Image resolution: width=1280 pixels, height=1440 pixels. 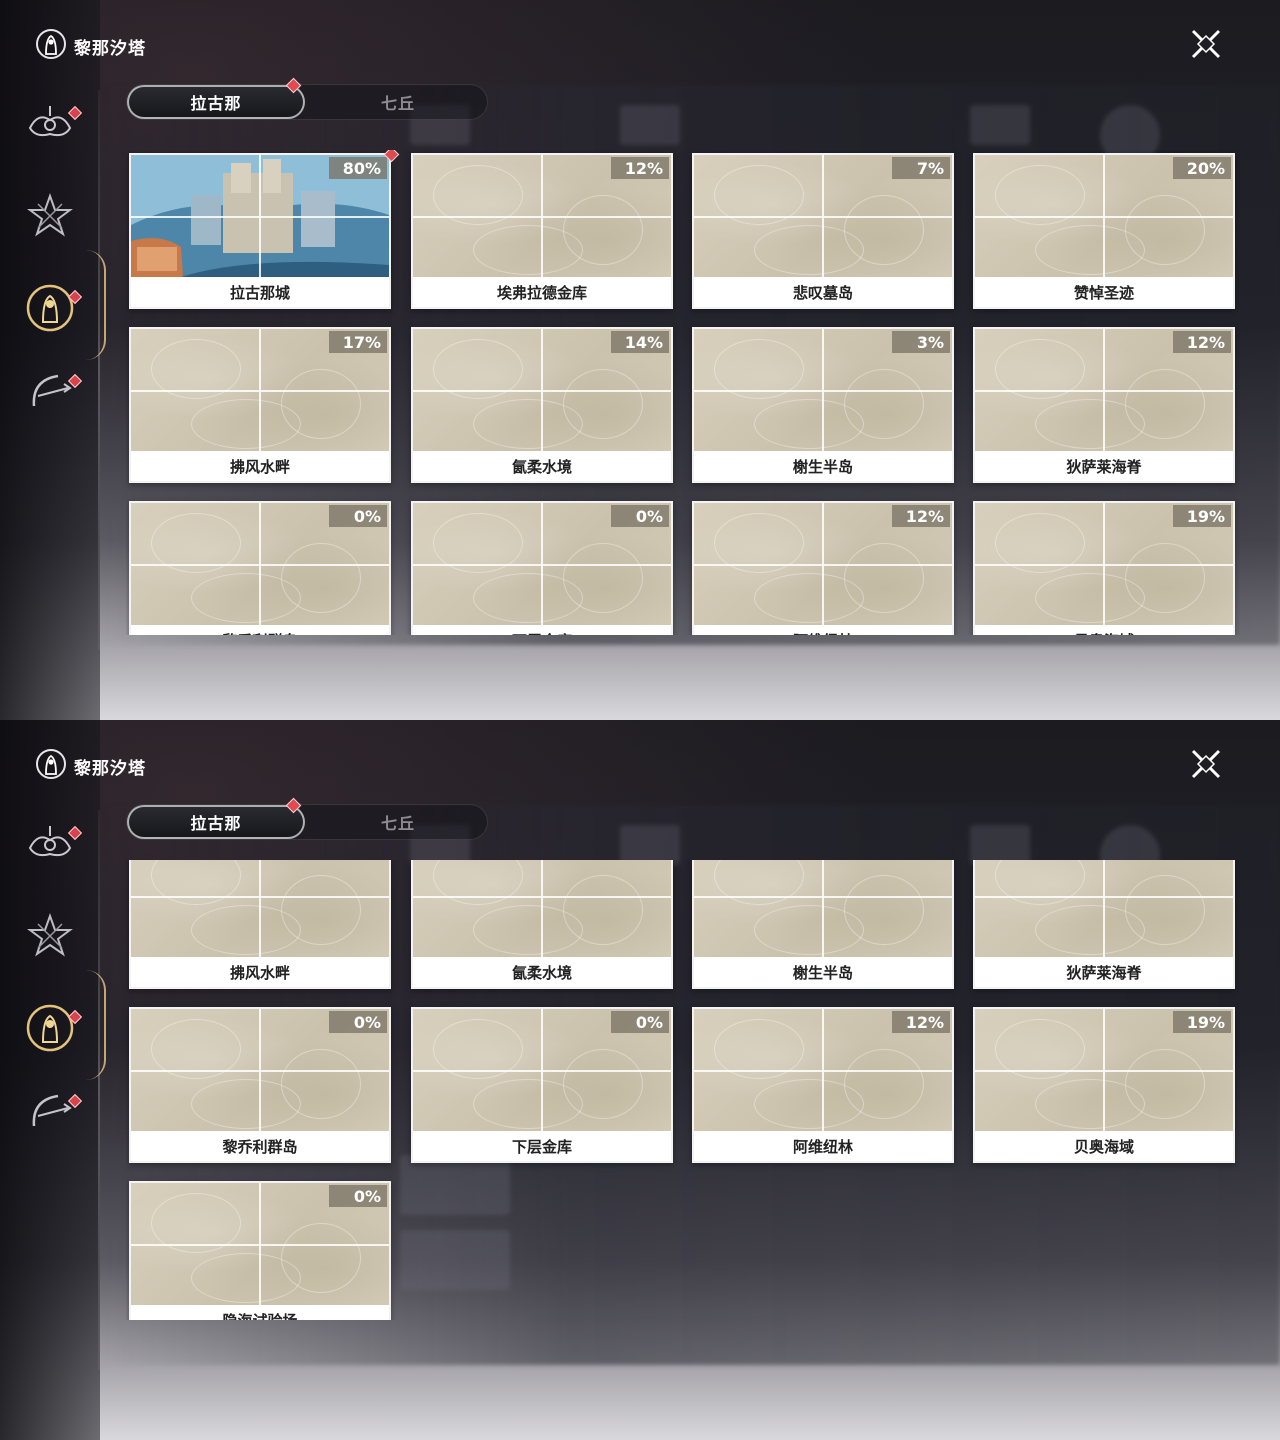 What do you see at coordinates (264, 229) in the screenshot?
I see `region-card: 80% 拉古那城` at bounding box center [264, 229].